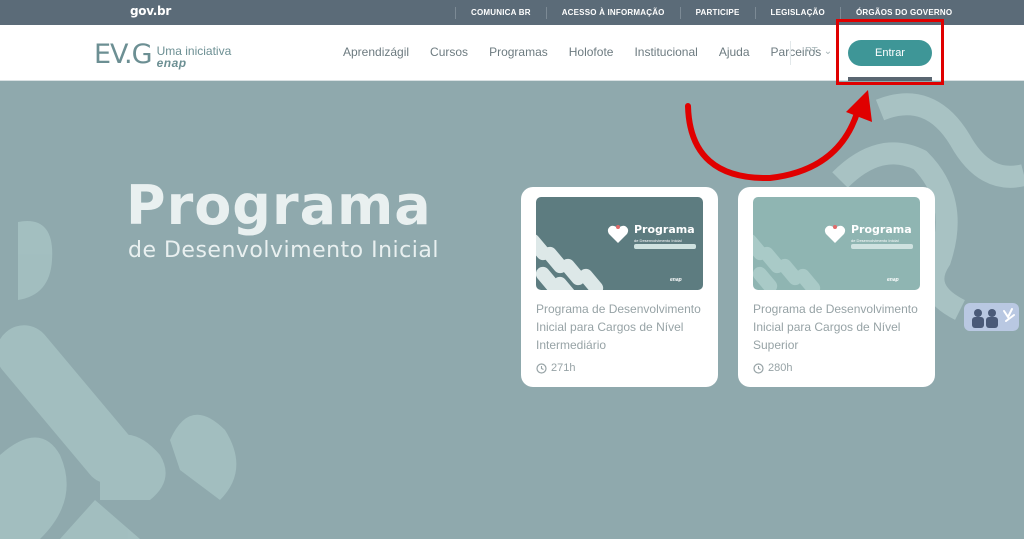 Image resolution: width=1024 pixels, height=539 pixels. Describe the element at coordinates (811, 51) in the screenshot. I see `language-label: PT` at that location.